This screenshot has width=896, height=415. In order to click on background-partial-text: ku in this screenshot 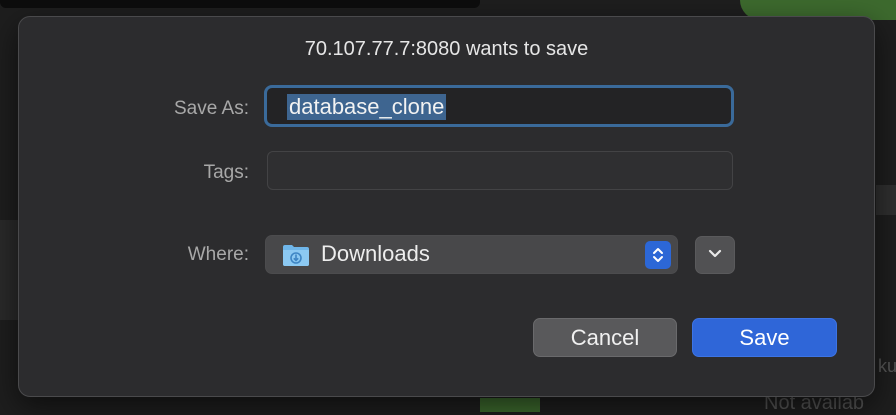, I will do `click(887, 366)`.